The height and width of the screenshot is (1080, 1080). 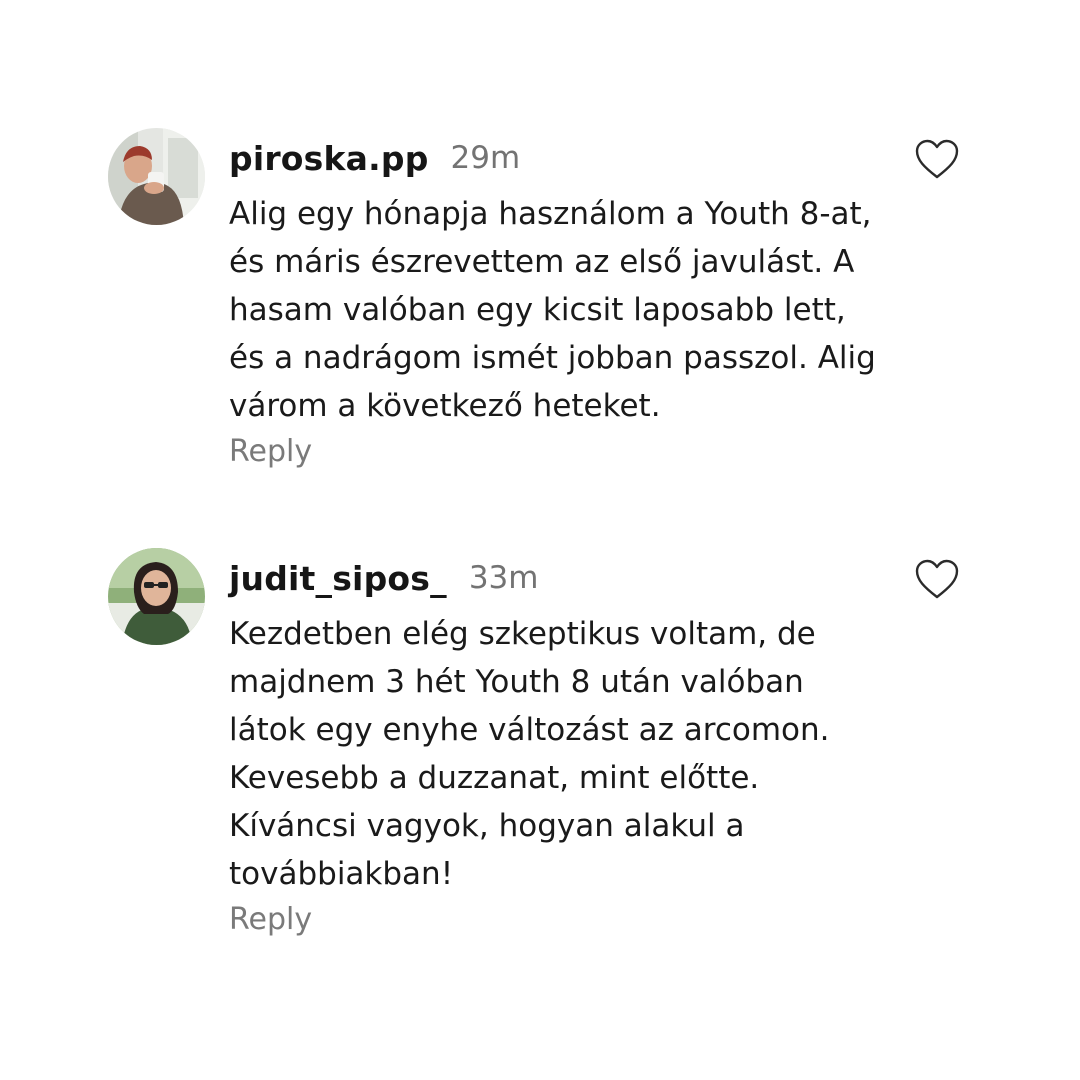 What do you see at coordinates (329, 158) in the screenshot?
I see `username: piroska.pp` at bounding box center [329, 158].